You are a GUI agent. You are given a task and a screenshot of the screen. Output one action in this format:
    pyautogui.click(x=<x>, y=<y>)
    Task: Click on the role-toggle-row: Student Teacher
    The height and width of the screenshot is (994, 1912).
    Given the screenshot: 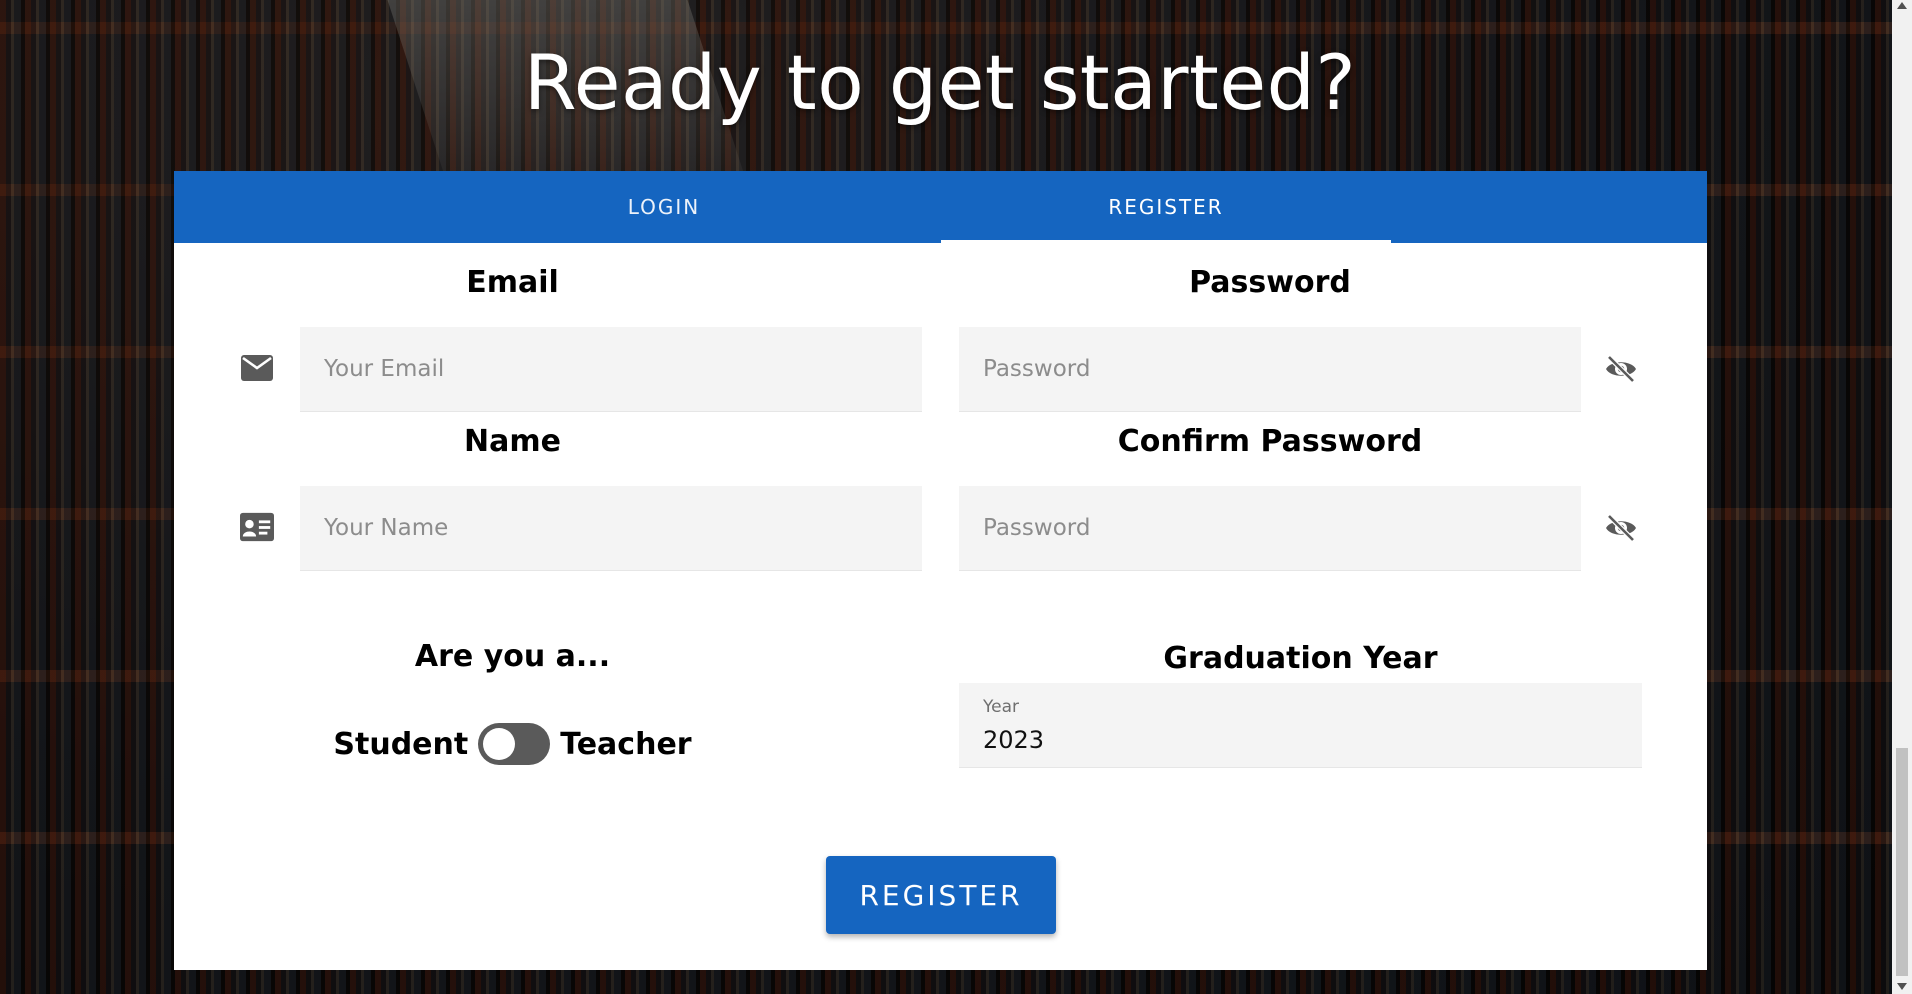 What is the action you would take?
    pyautogui.click(x=512, y=744)
    